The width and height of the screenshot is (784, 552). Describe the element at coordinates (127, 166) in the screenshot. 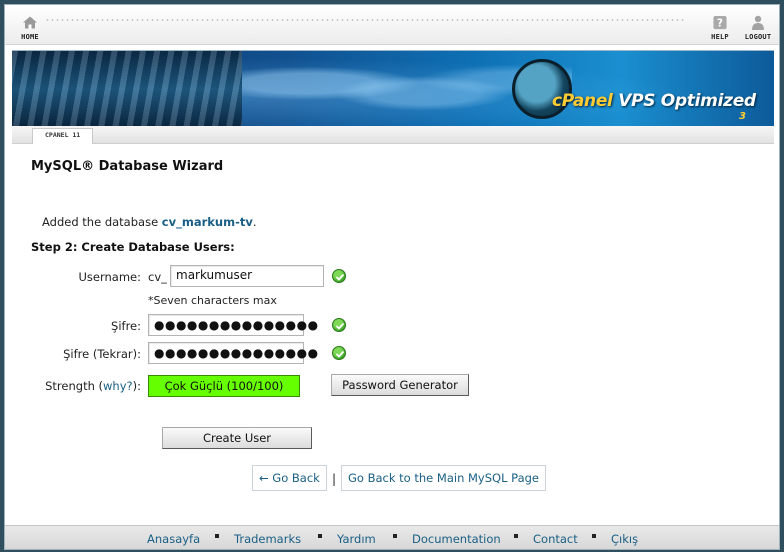

I see `page-title: MySQL® Database Wizard` at that location.